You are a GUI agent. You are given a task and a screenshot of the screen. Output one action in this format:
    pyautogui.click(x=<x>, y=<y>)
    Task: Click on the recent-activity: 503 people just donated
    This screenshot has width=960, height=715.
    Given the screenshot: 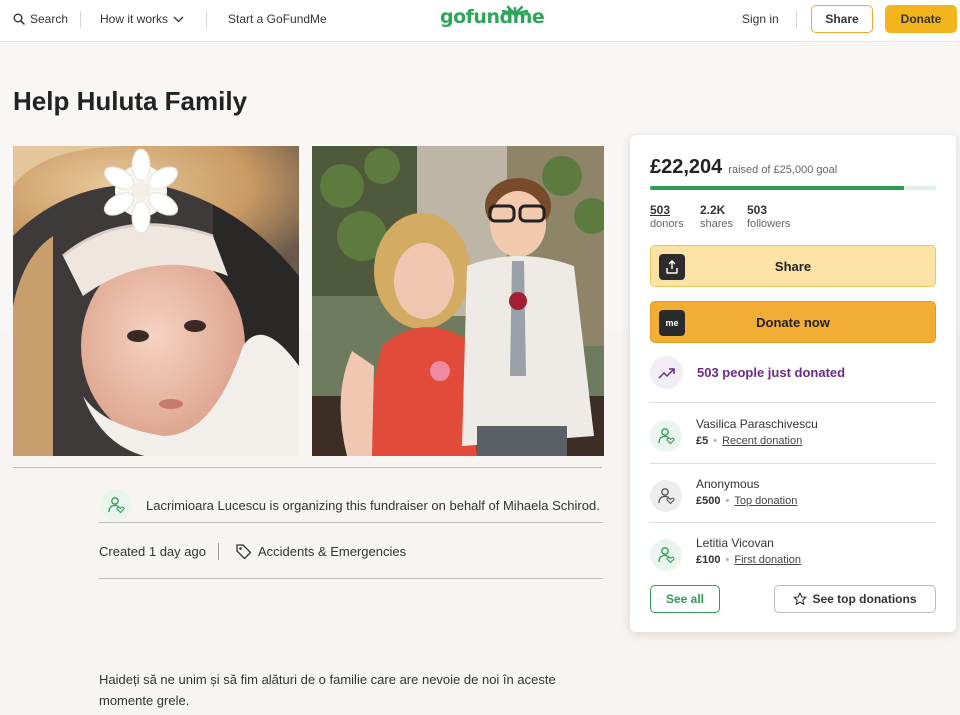 What is the action you would take?
    pyautogui.click(x=747, y=372)
    